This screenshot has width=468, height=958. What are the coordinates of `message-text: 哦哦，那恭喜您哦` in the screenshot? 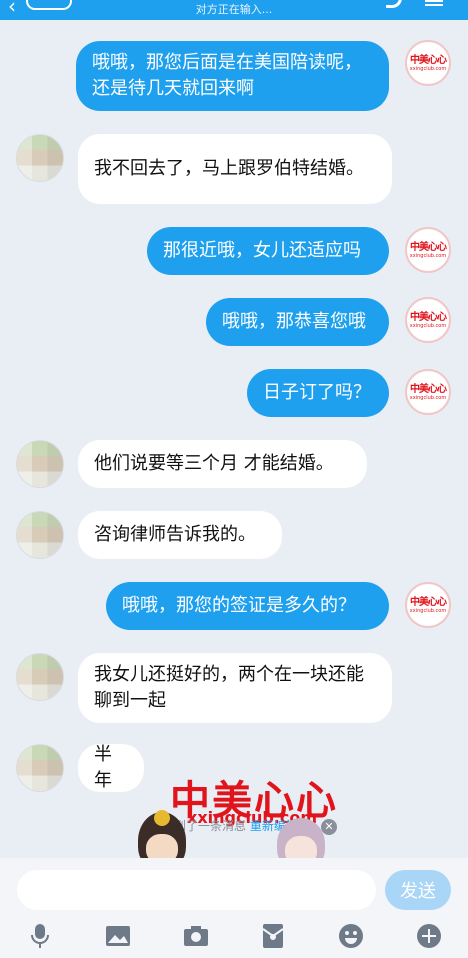 It's located at (294, 321).